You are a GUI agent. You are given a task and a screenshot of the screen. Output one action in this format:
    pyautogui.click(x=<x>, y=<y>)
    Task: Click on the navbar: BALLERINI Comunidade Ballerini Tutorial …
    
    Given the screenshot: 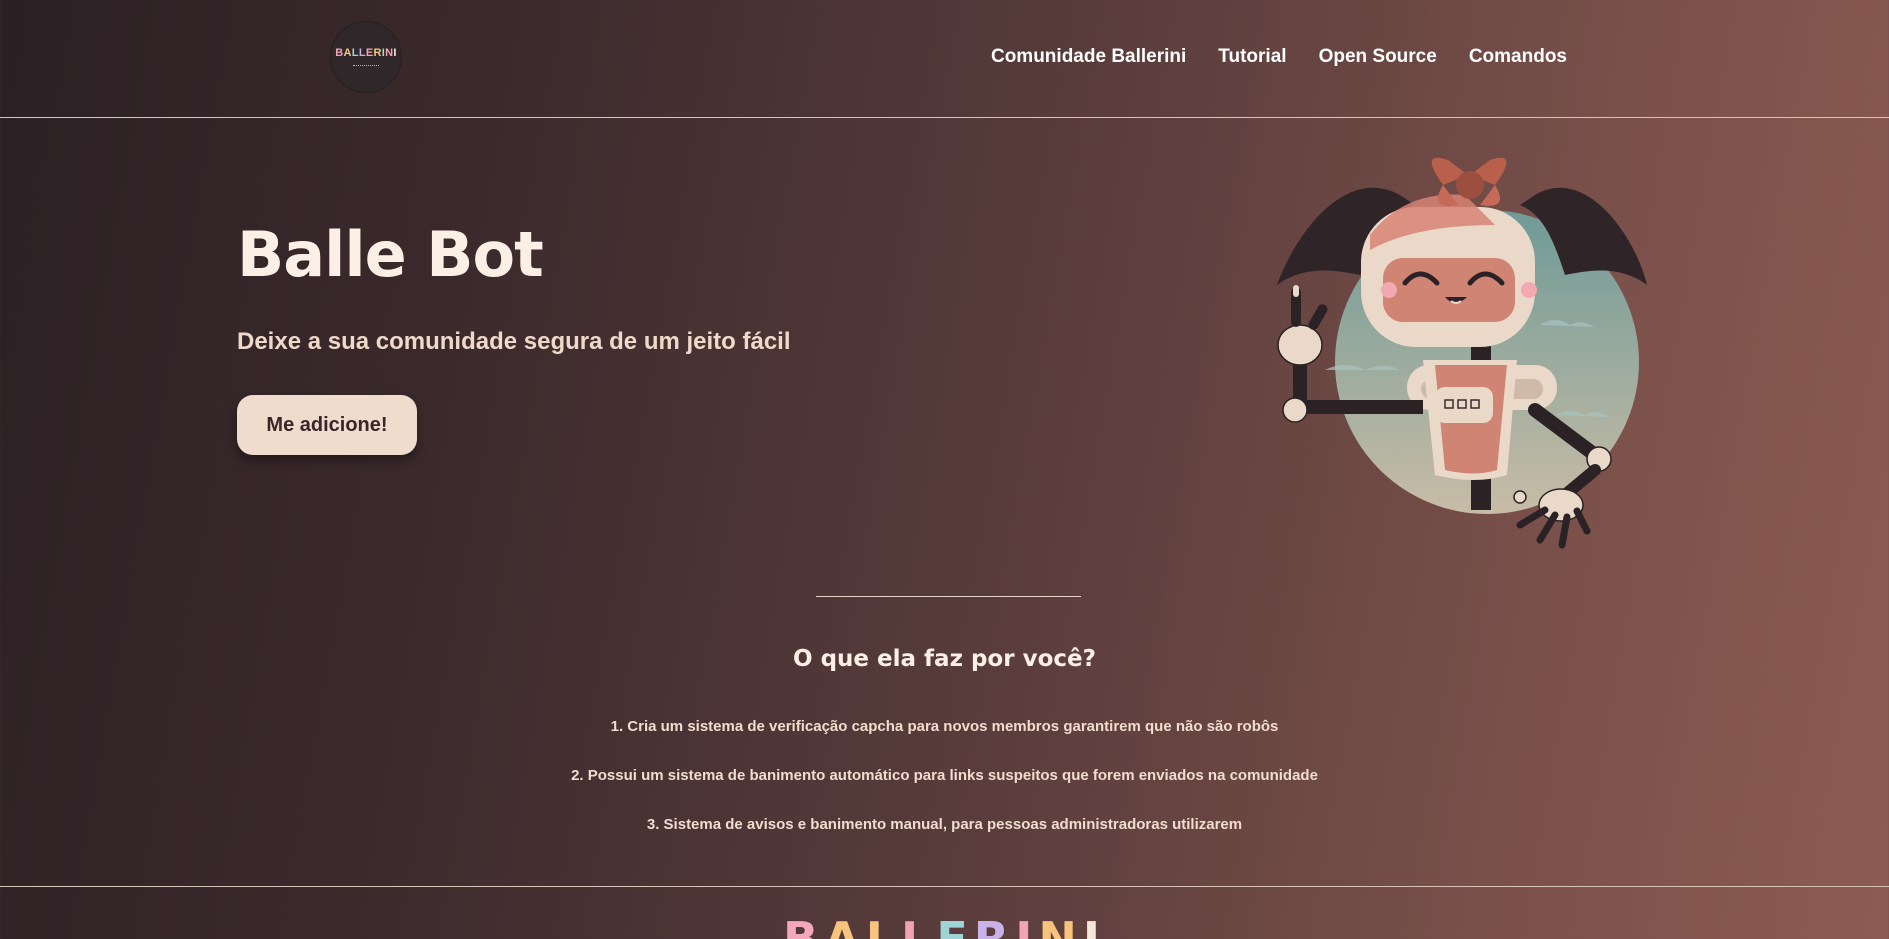 What is the action you would take?
    pyautogui.click(x=944, y=59)
    